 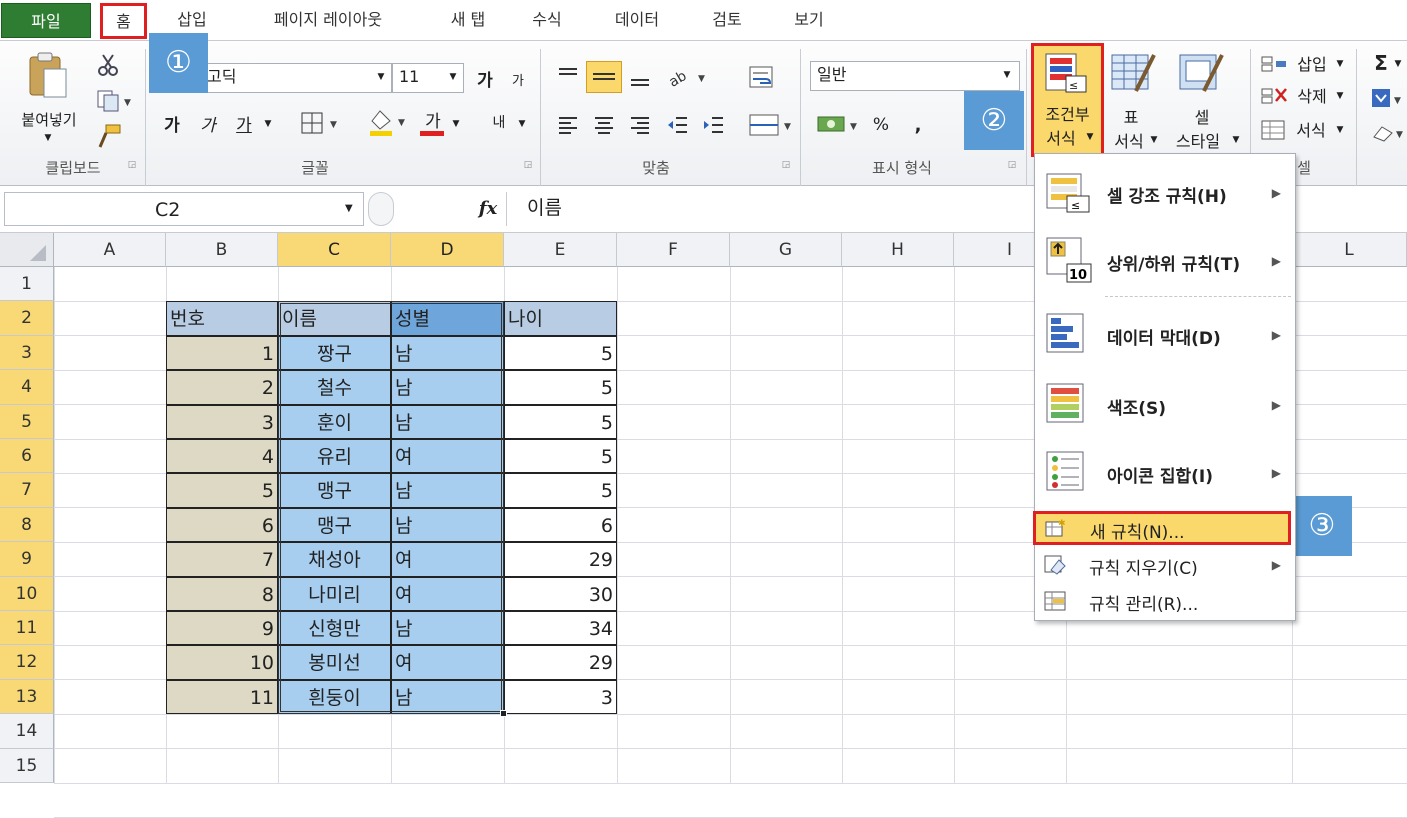 I want to click on font-color-button: 가, so click(x=433, y=119).